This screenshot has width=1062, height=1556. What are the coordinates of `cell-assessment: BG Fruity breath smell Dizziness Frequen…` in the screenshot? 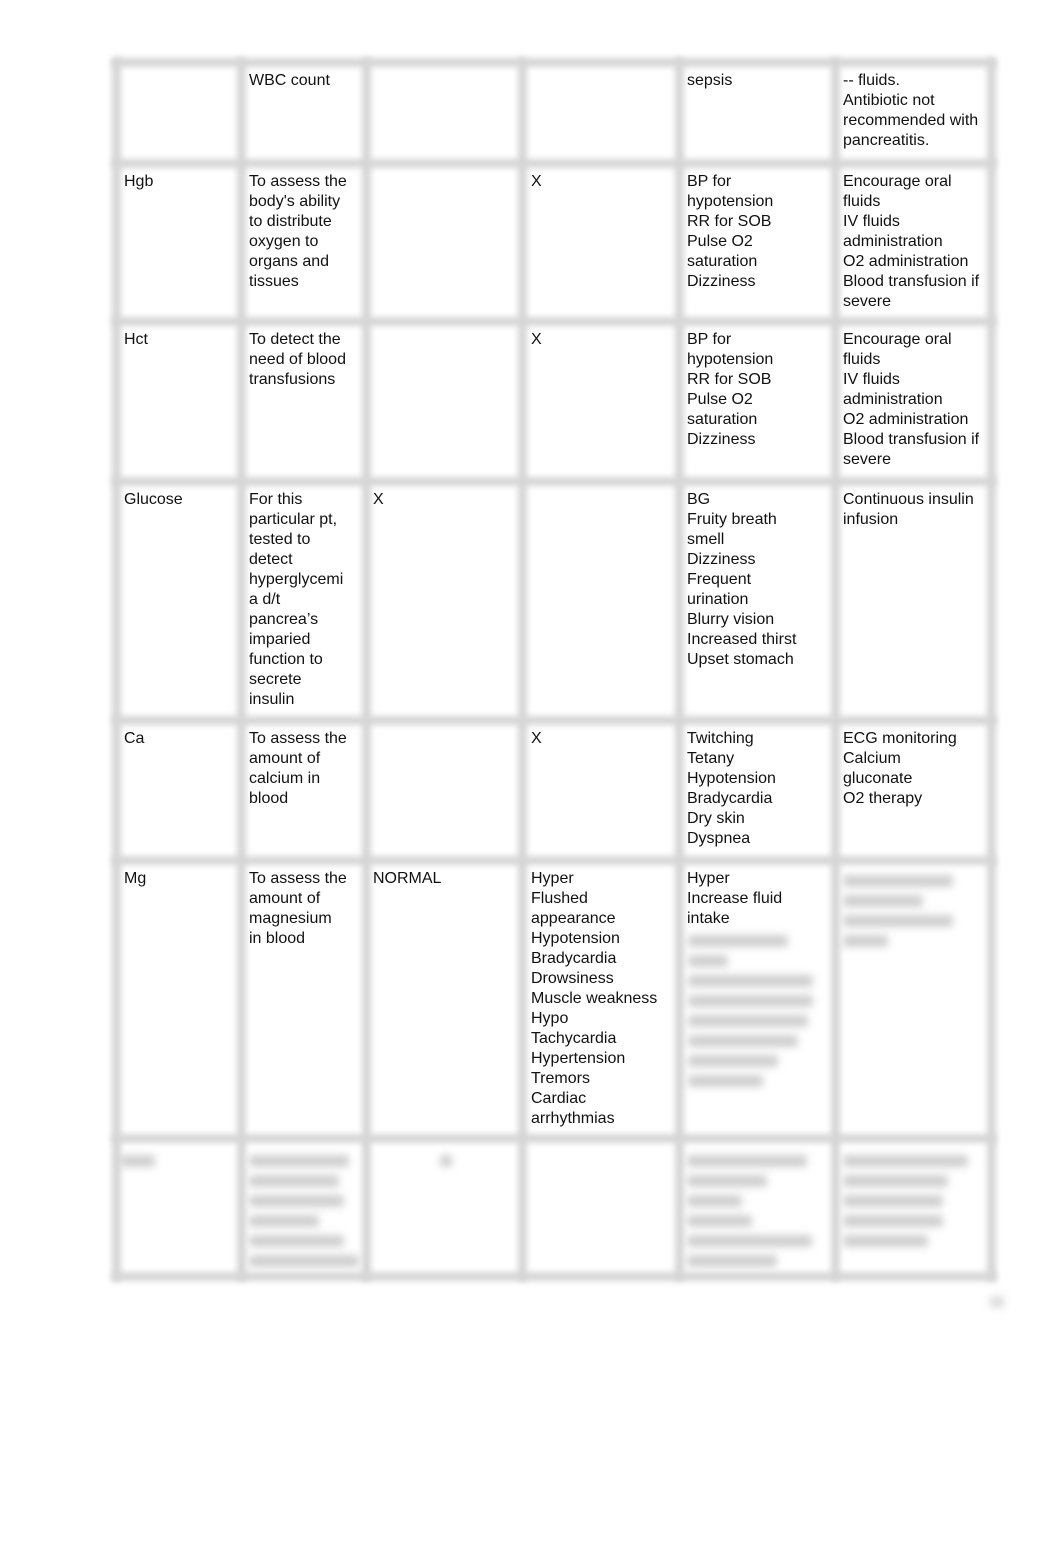 It's located at (742, 579).